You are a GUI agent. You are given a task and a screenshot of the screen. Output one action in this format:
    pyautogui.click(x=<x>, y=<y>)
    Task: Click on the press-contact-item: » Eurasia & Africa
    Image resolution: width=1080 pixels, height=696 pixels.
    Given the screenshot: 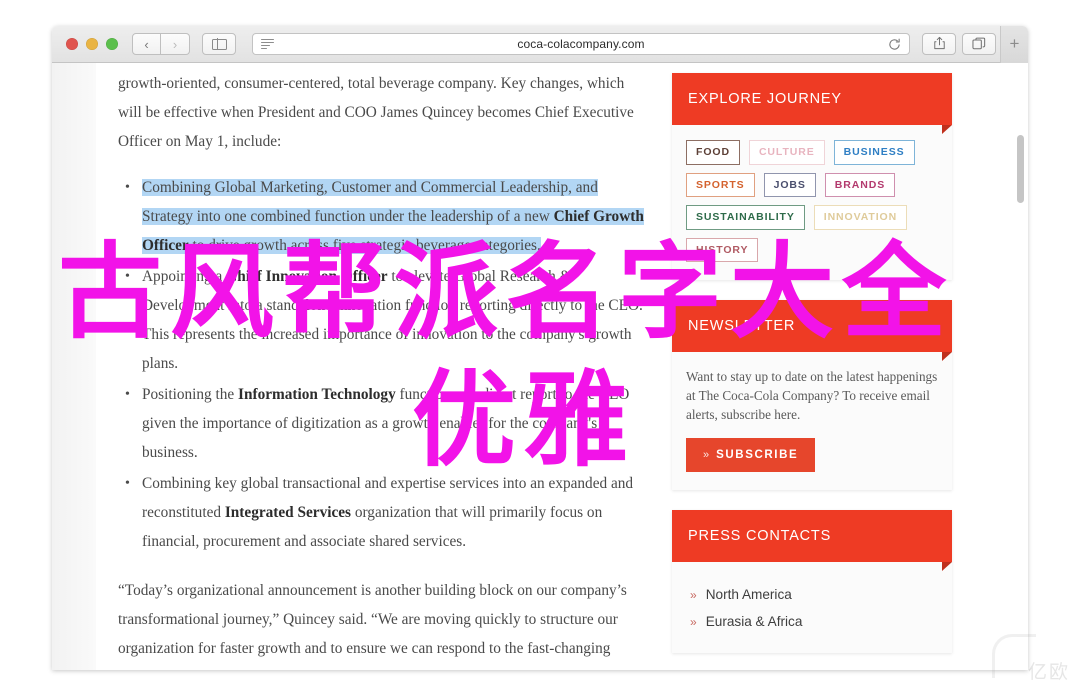 What is the action you would take?
    pyautogui.click(x=814, y=621)
    